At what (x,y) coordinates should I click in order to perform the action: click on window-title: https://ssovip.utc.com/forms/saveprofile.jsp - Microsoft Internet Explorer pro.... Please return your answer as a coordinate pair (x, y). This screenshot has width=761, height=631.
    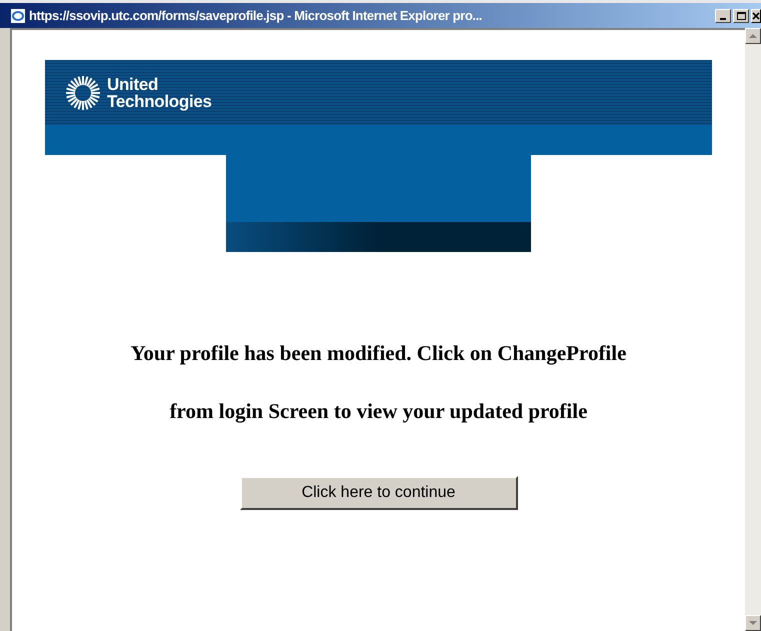
    Looking at the image, I should click on (255, 15).